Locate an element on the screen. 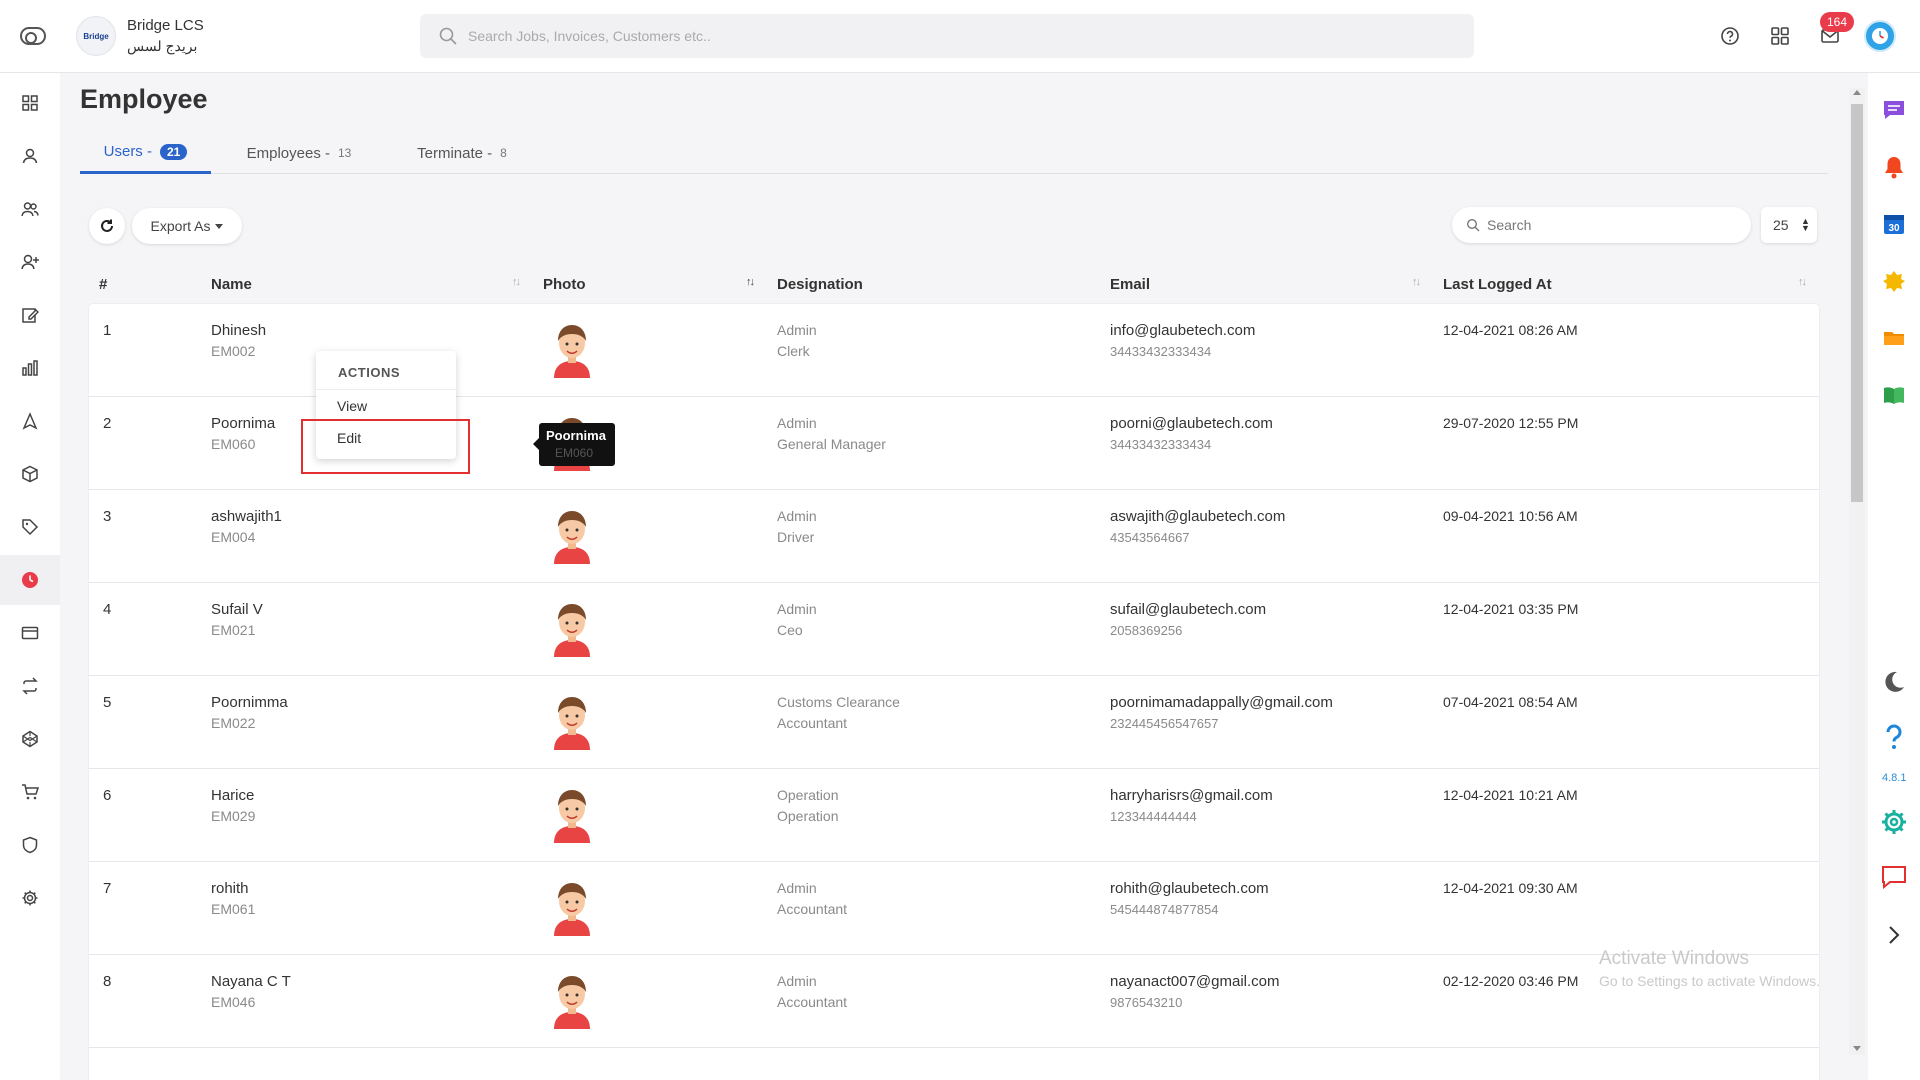  employee-phone: 34433432333434 is located at coordinates (1161, 351).